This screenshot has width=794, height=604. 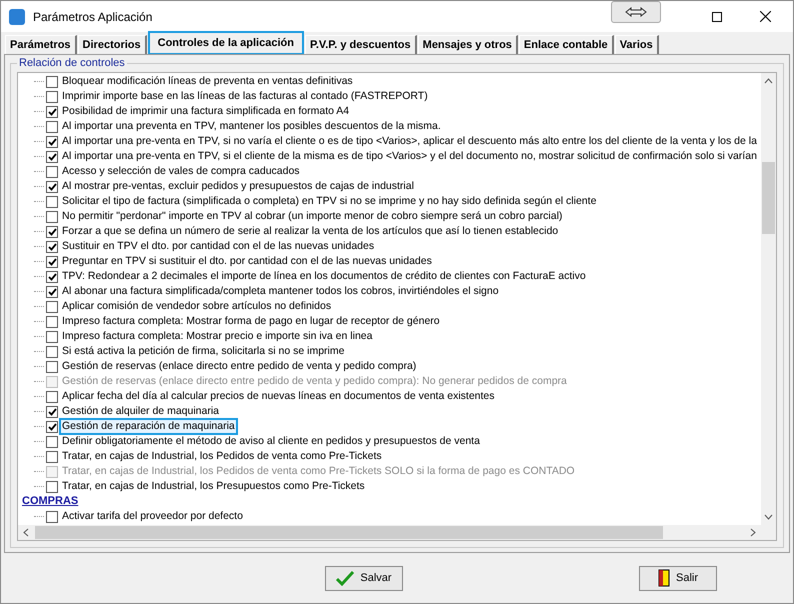 I want to click on tab: Directorios, so click(x=112, y=44).